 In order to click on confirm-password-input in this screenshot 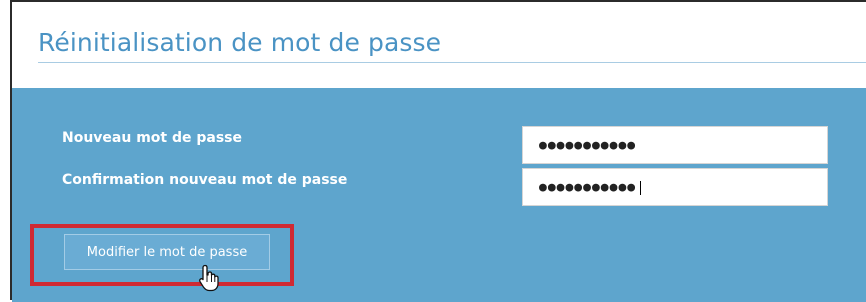, I will do `click(675, 187)`.